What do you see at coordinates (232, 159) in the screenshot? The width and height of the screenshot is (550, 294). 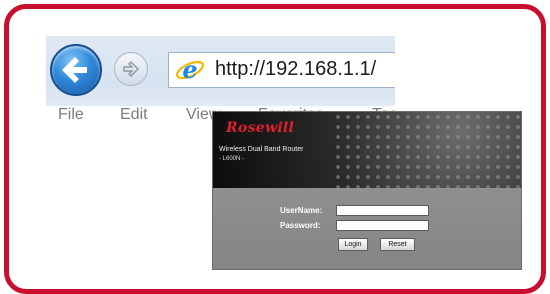 I see `router-model: - L600N -` at bounding box center [232, 159].